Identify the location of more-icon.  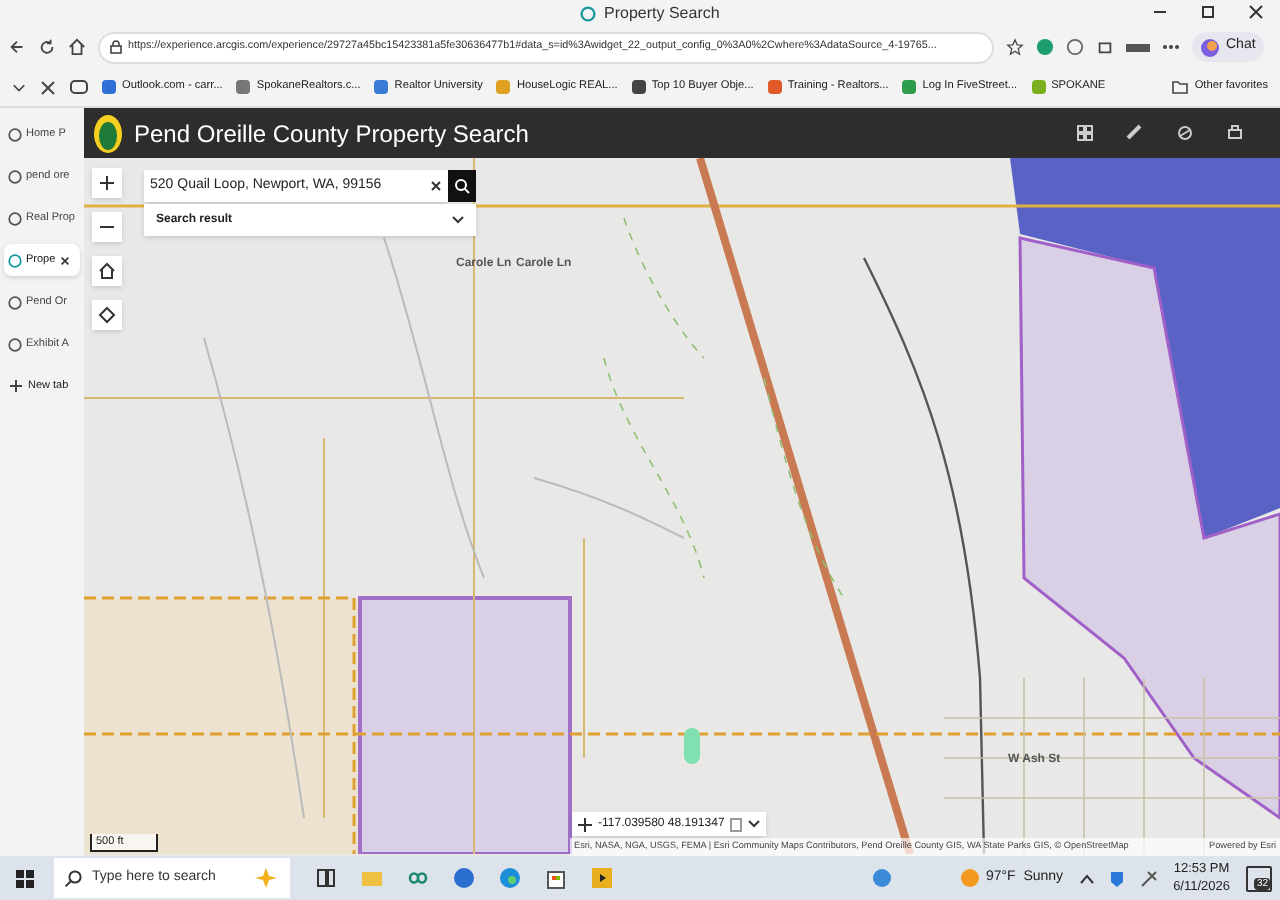
(1171, 47).